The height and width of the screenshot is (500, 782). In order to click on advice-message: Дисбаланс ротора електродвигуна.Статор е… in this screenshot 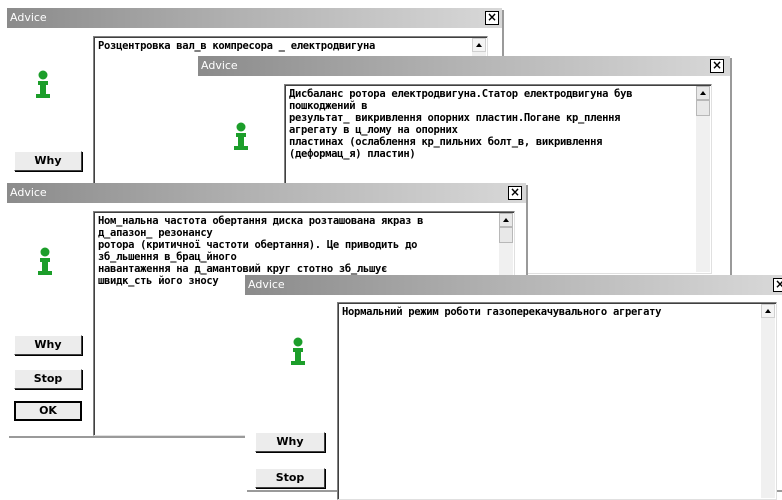, I will do `click(461, 124)`.